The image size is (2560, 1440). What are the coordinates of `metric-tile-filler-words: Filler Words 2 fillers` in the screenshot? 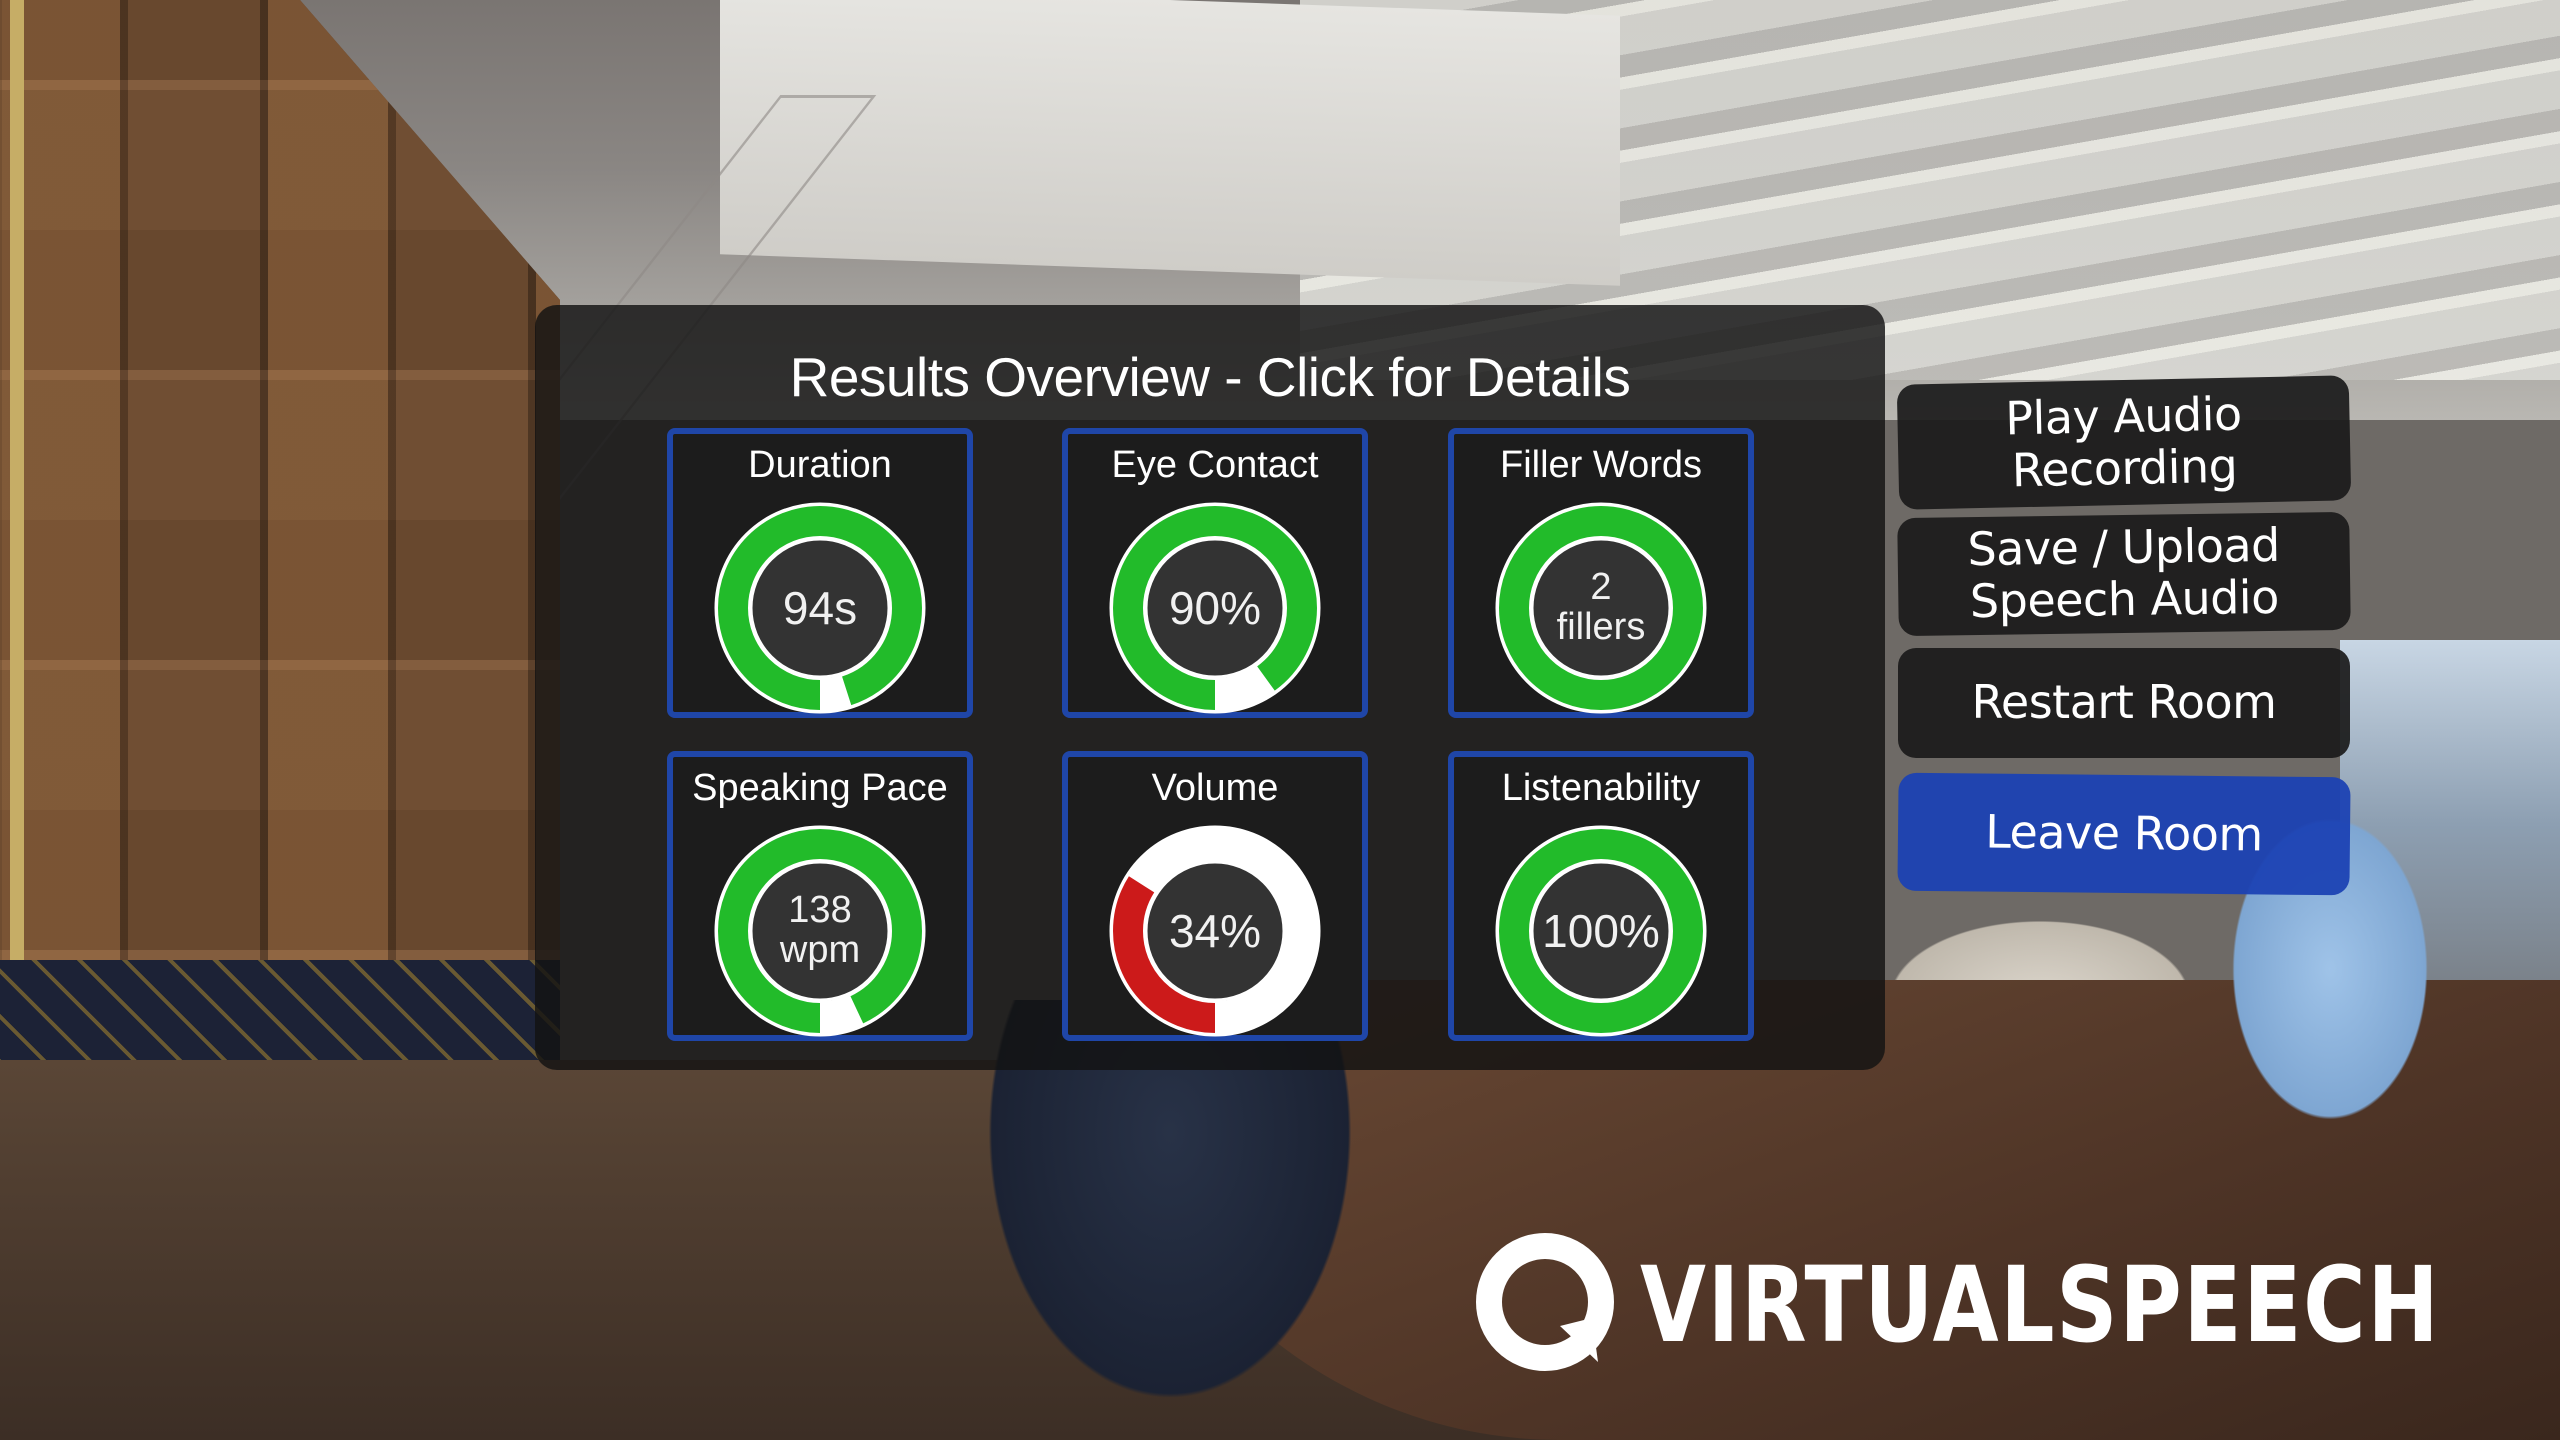 It's located at (1601, 573).